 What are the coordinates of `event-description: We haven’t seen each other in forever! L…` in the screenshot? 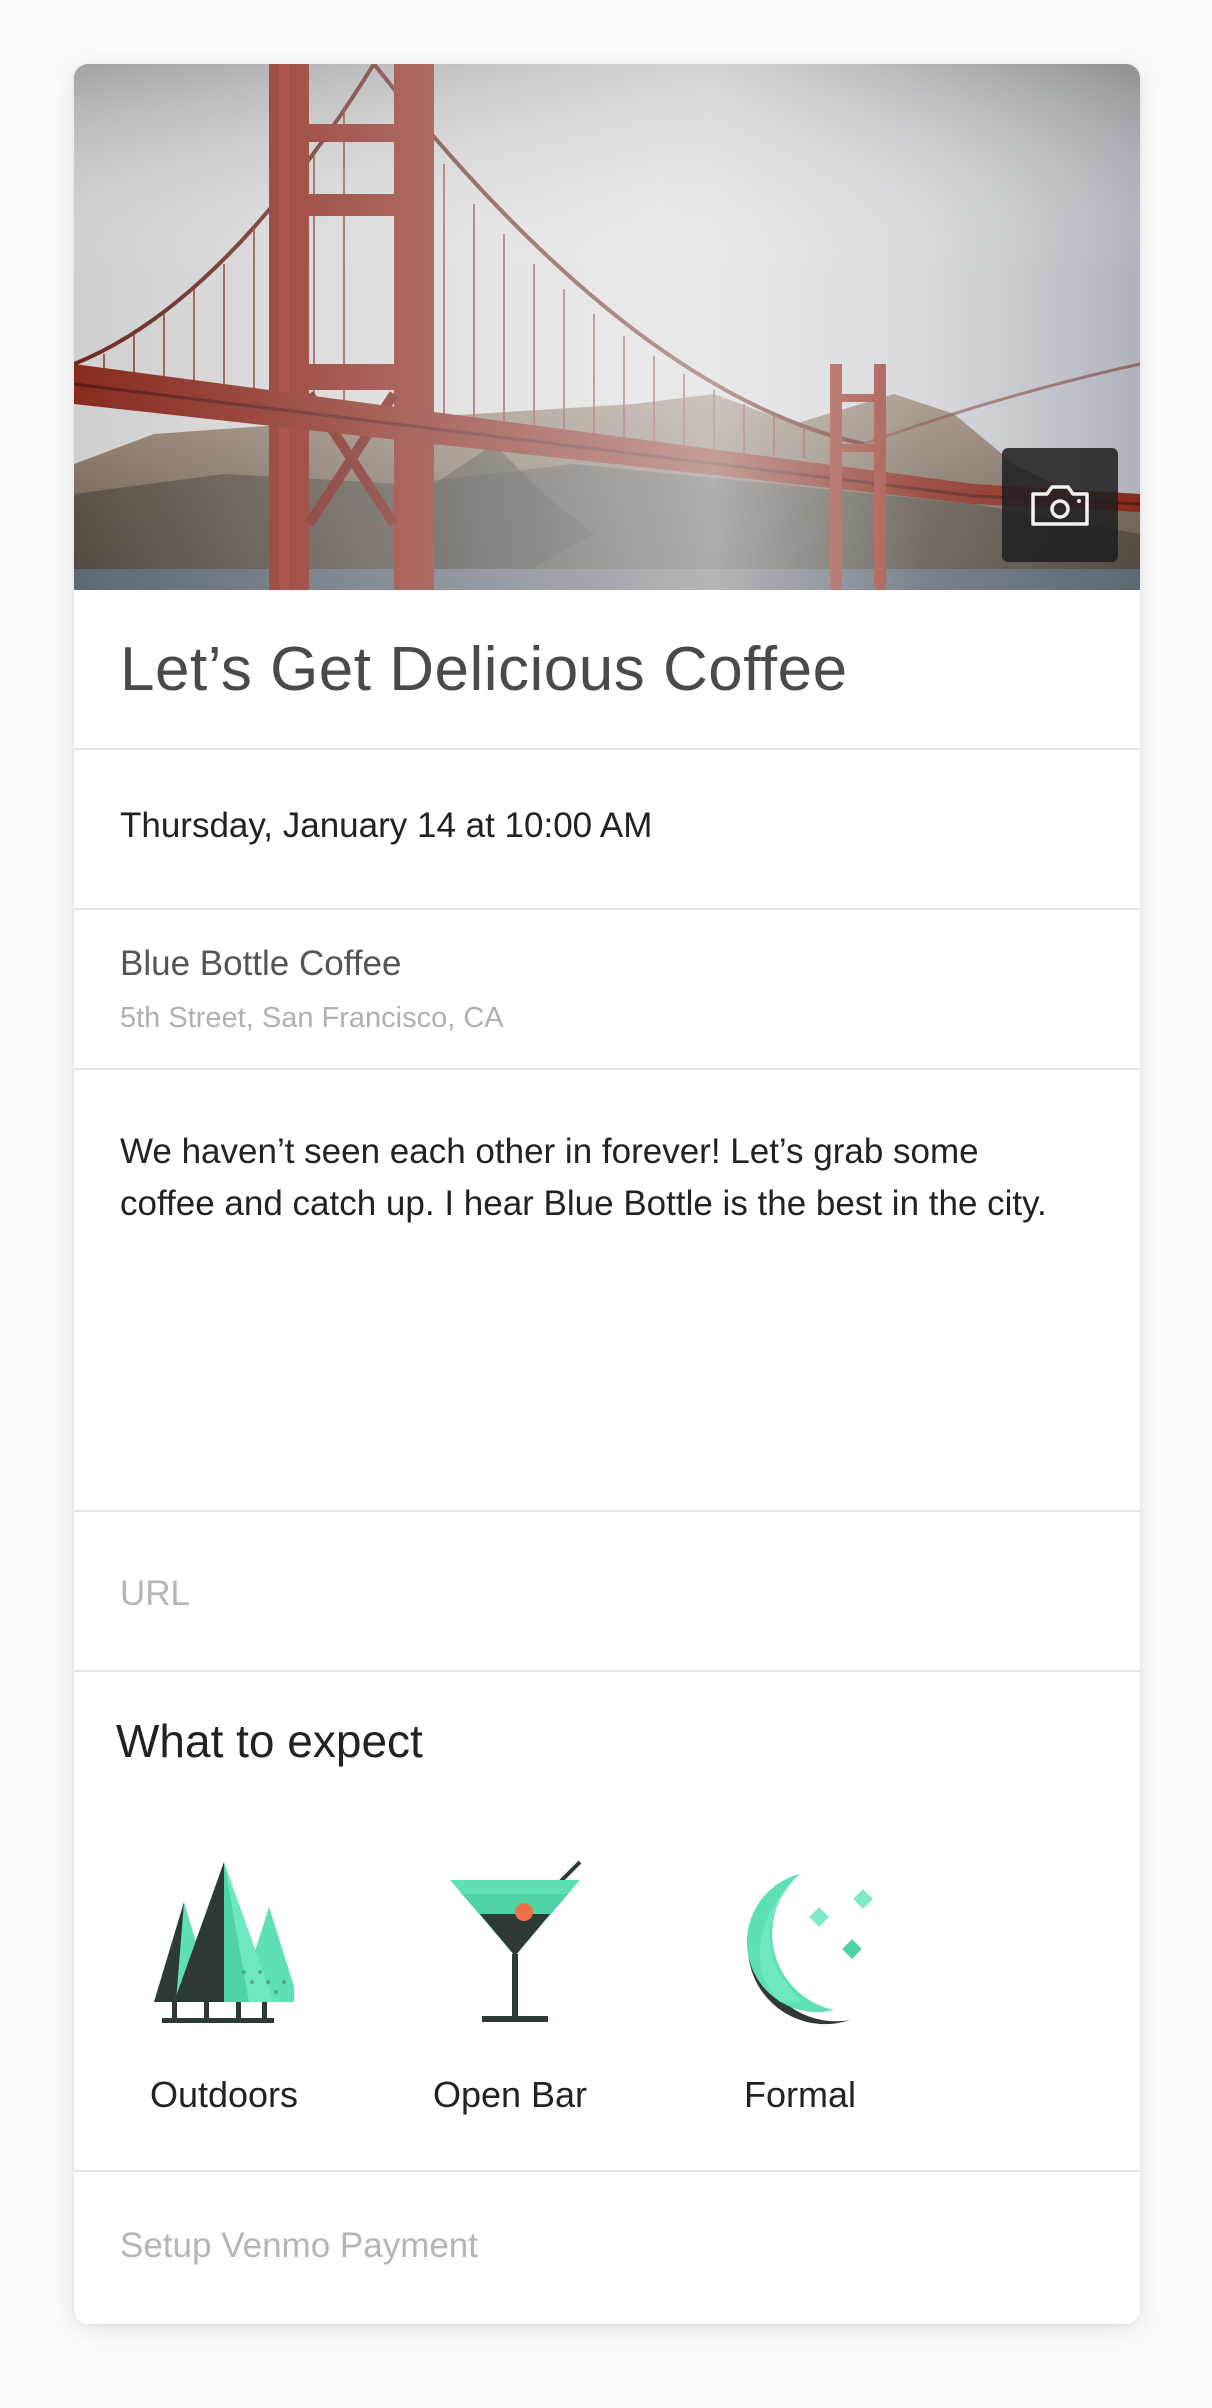 It's located at (600, 1178).